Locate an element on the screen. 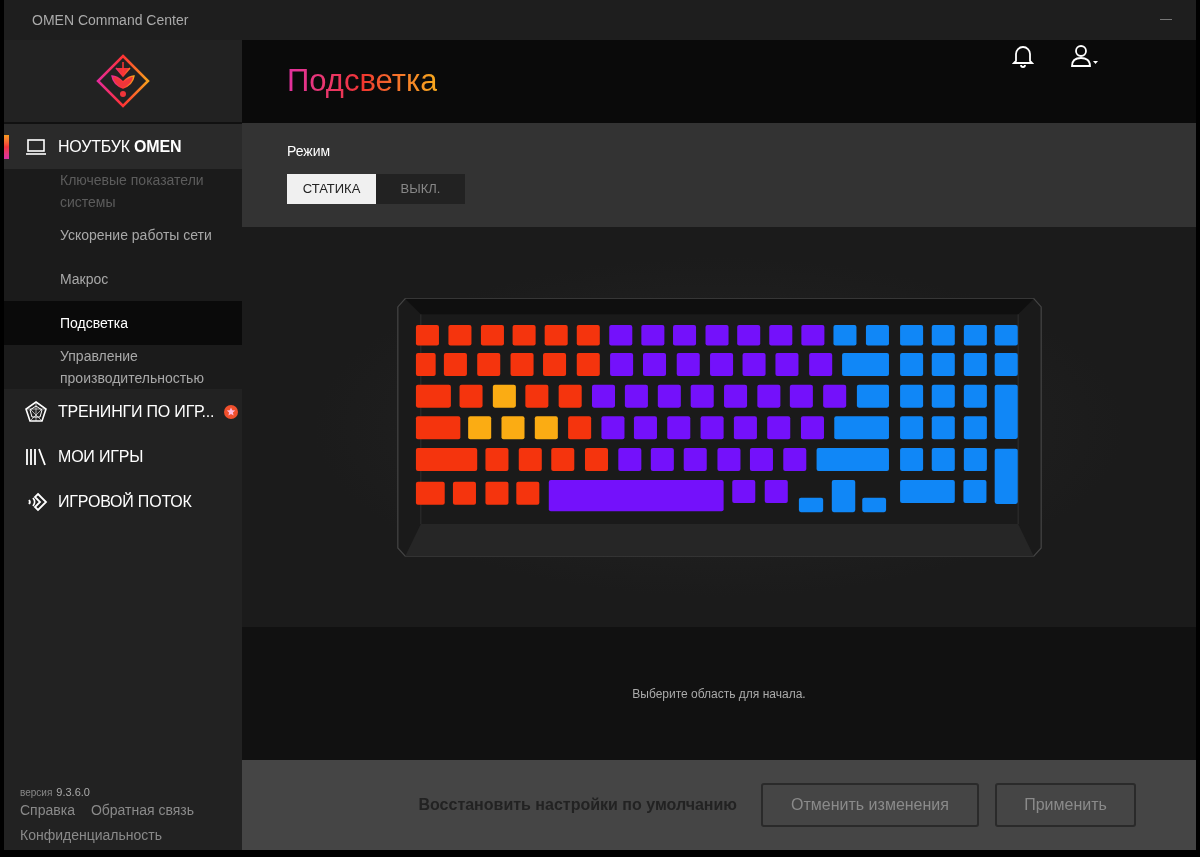  mode-tab: СТАТИКА is located at coordinates (331, 189).